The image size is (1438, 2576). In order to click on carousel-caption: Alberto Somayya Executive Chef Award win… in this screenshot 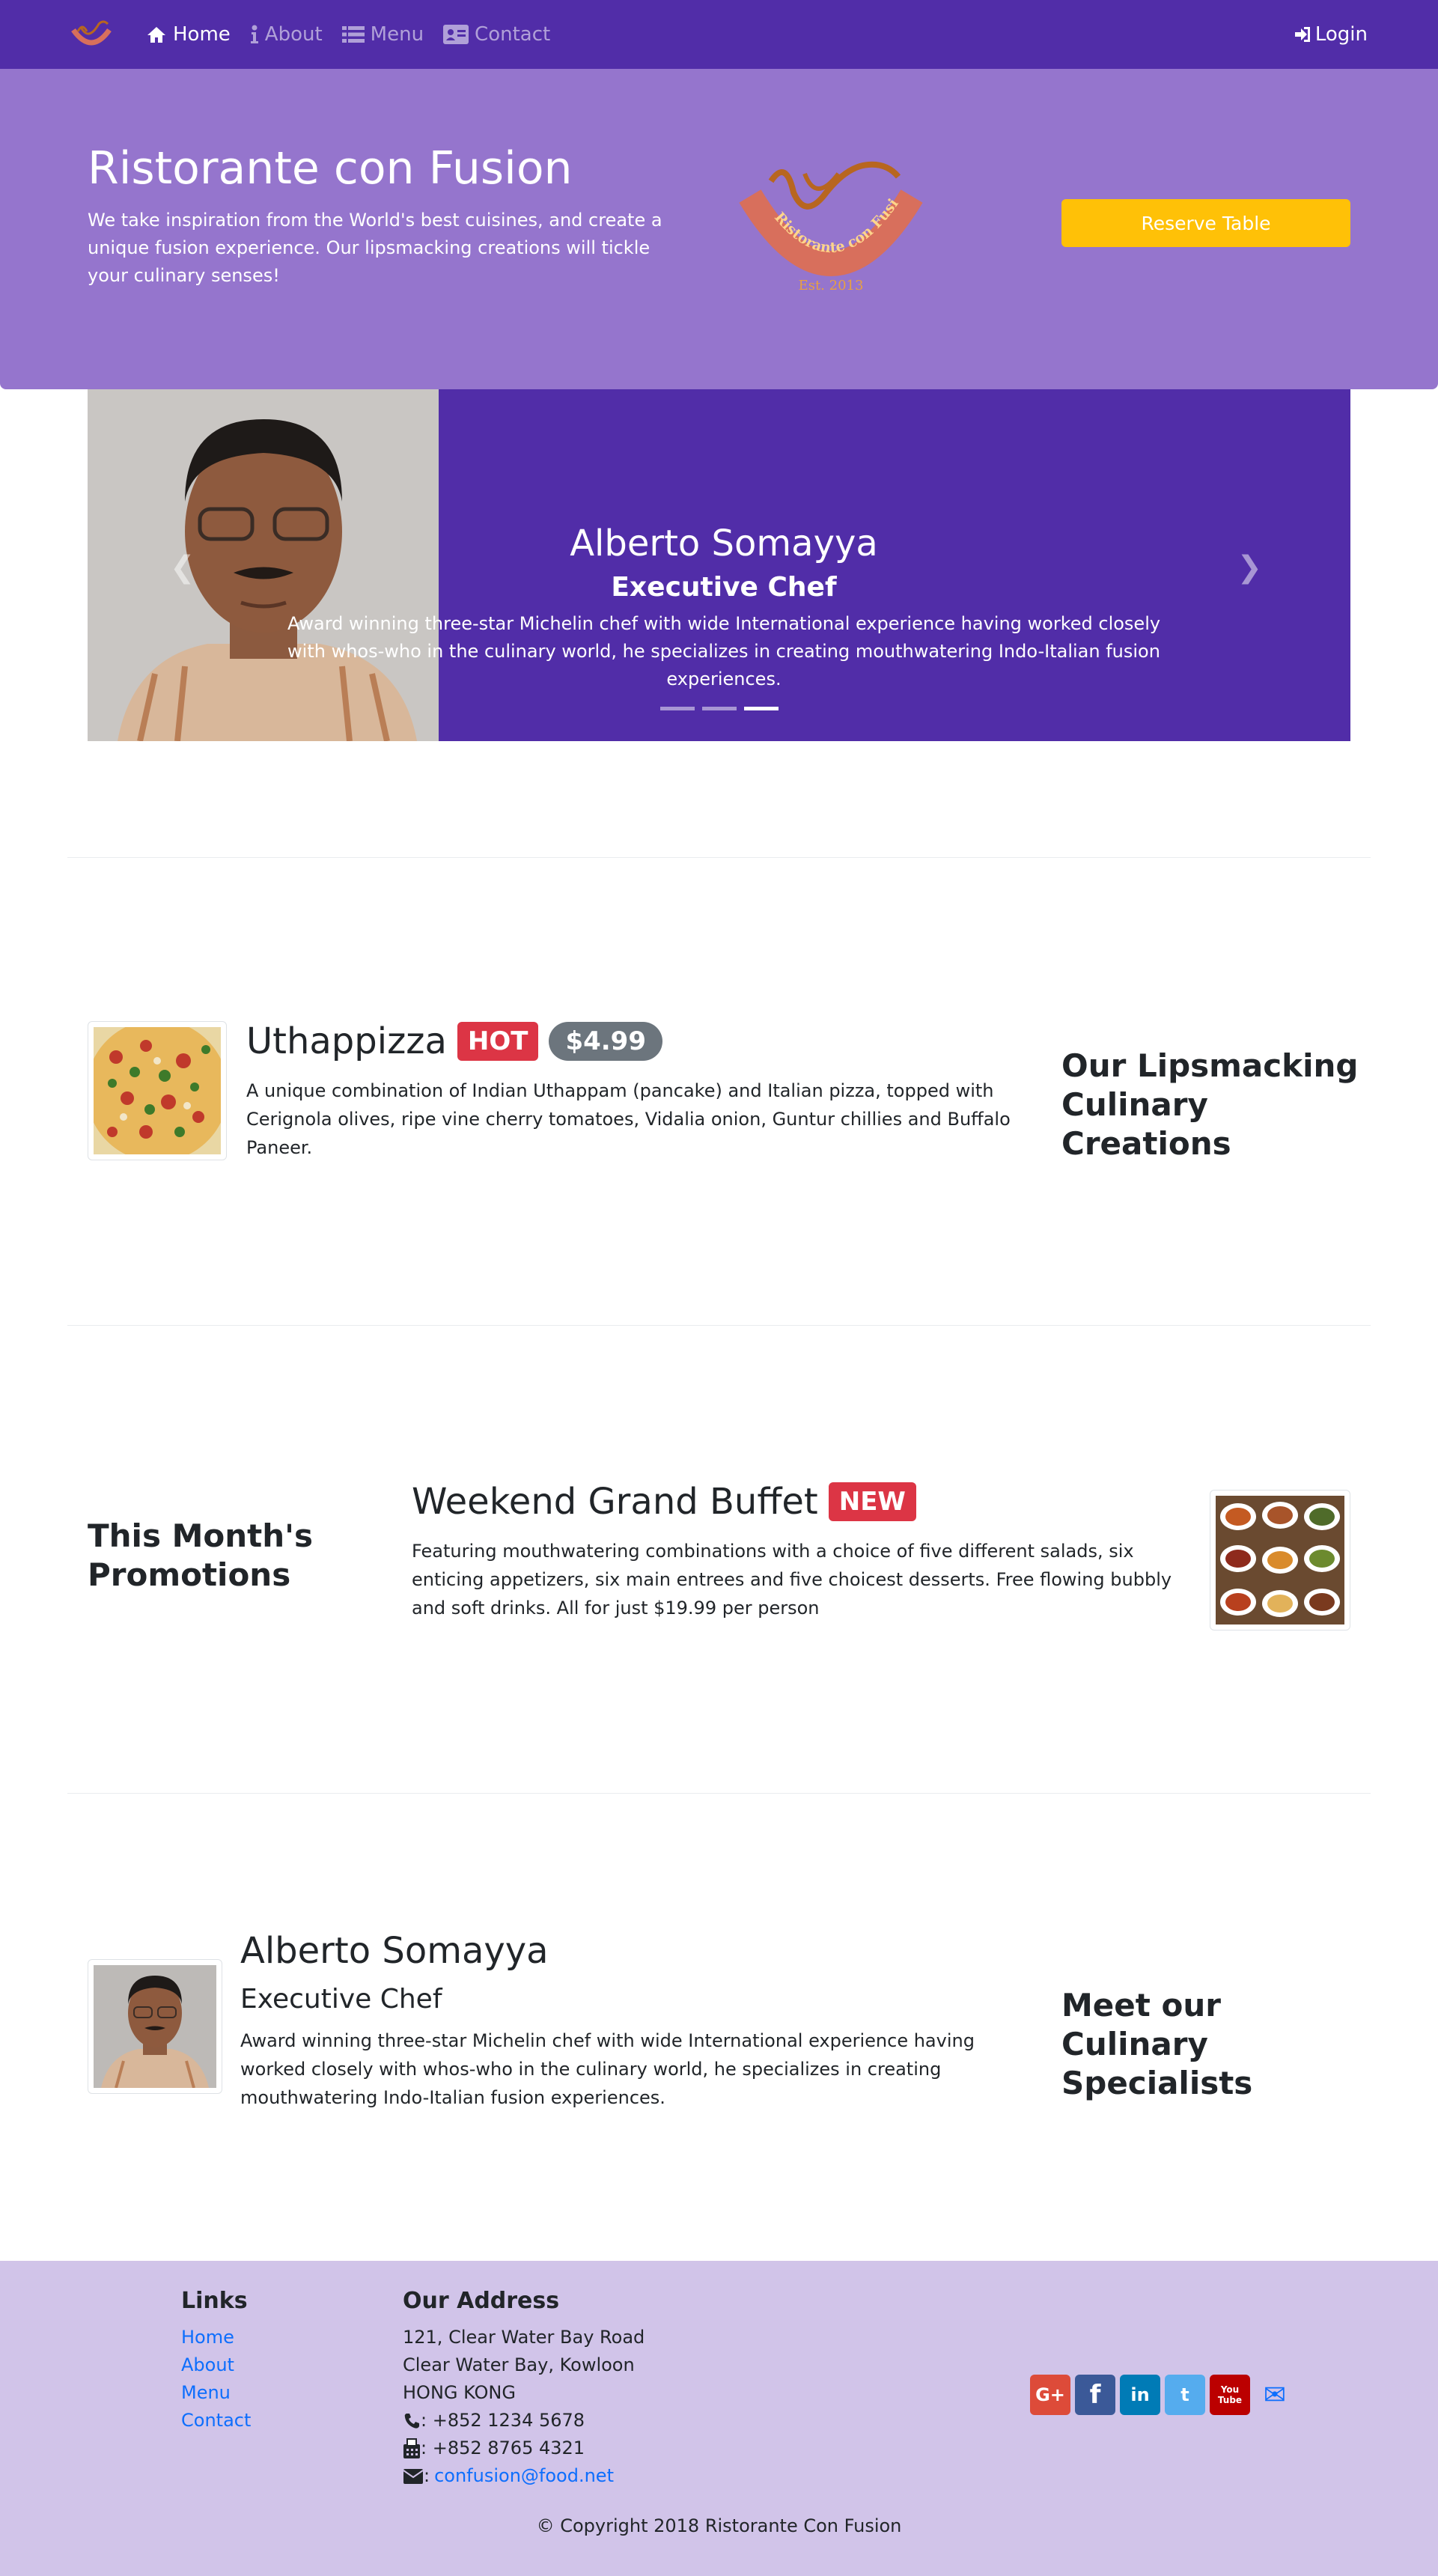, I will do `click(724, 608)`.